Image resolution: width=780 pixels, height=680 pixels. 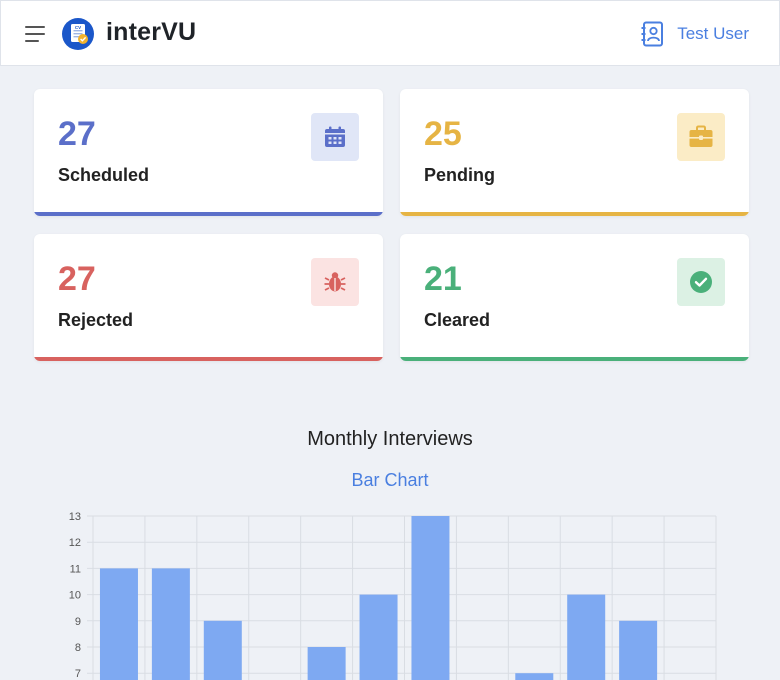 I want to click on card-count: 21, so click(x=443, y=279).